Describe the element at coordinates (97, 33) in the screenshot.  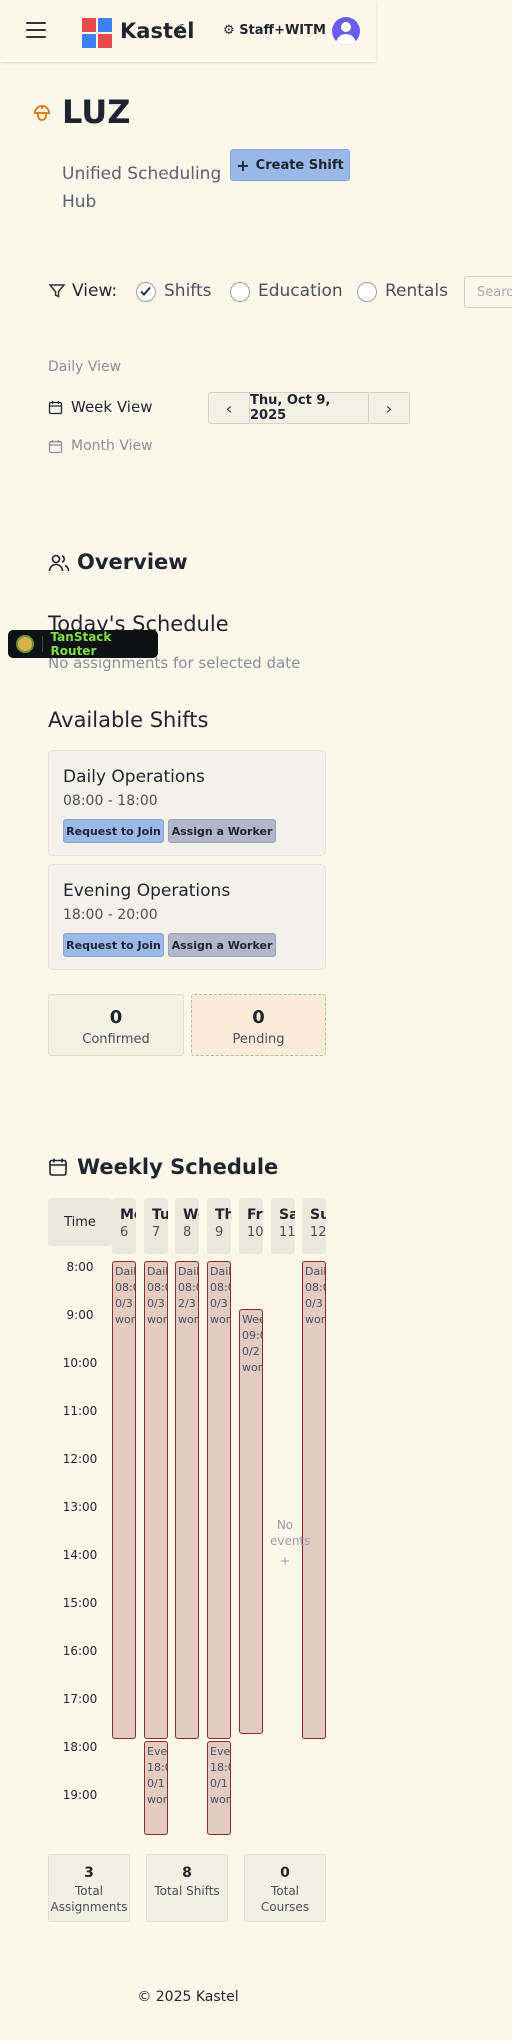
I see `kastel-logo-icon` at that location.